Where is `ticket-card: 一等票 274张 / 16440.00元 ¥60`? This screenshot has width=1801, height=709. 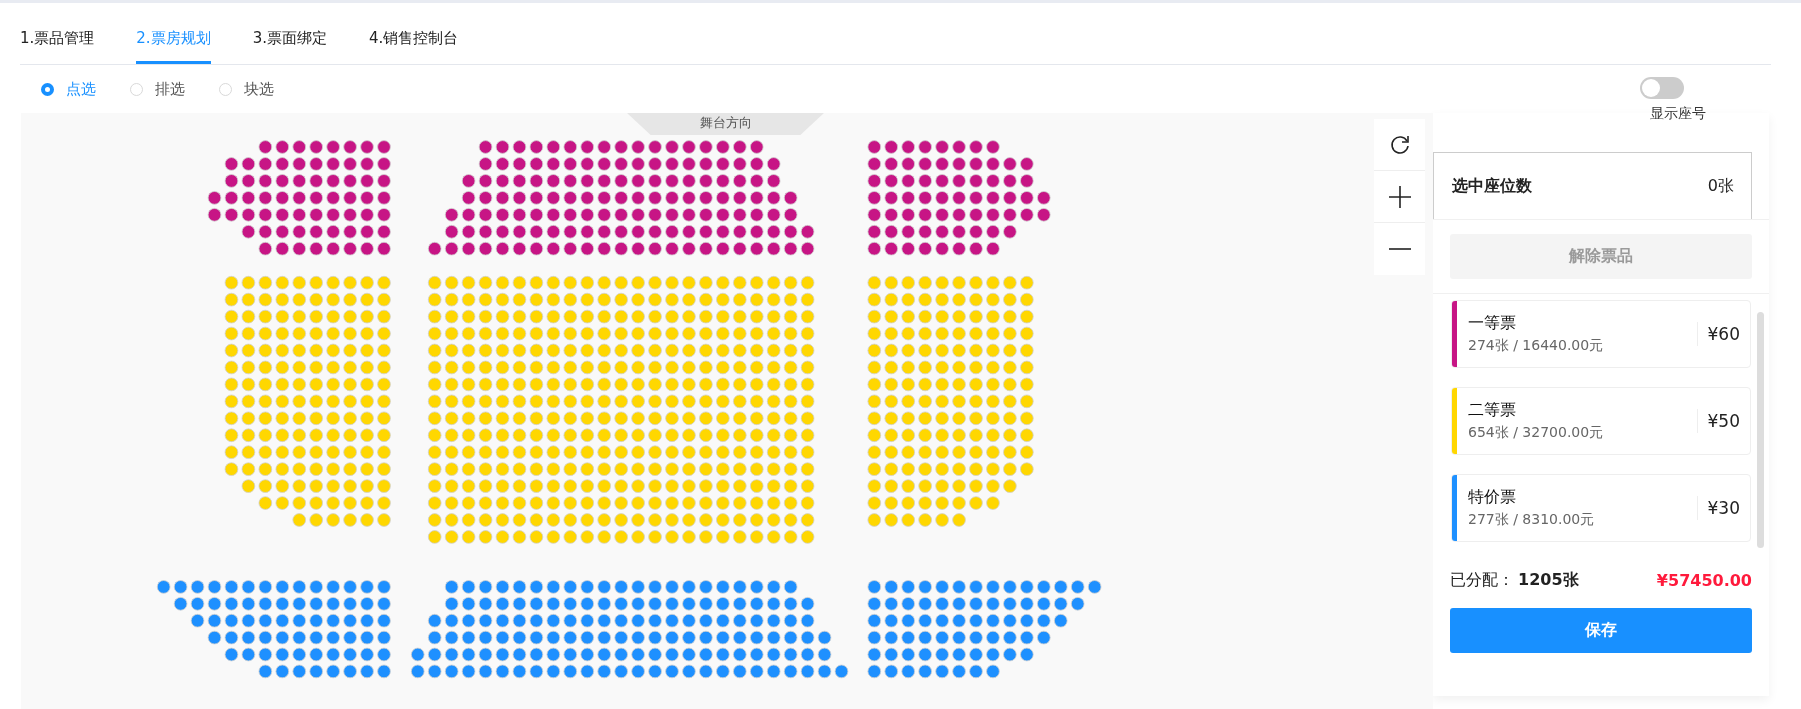
ticket-card: 一等票 274张 / 16440.00元 ¥60 is located at coordinates (1601, 334).